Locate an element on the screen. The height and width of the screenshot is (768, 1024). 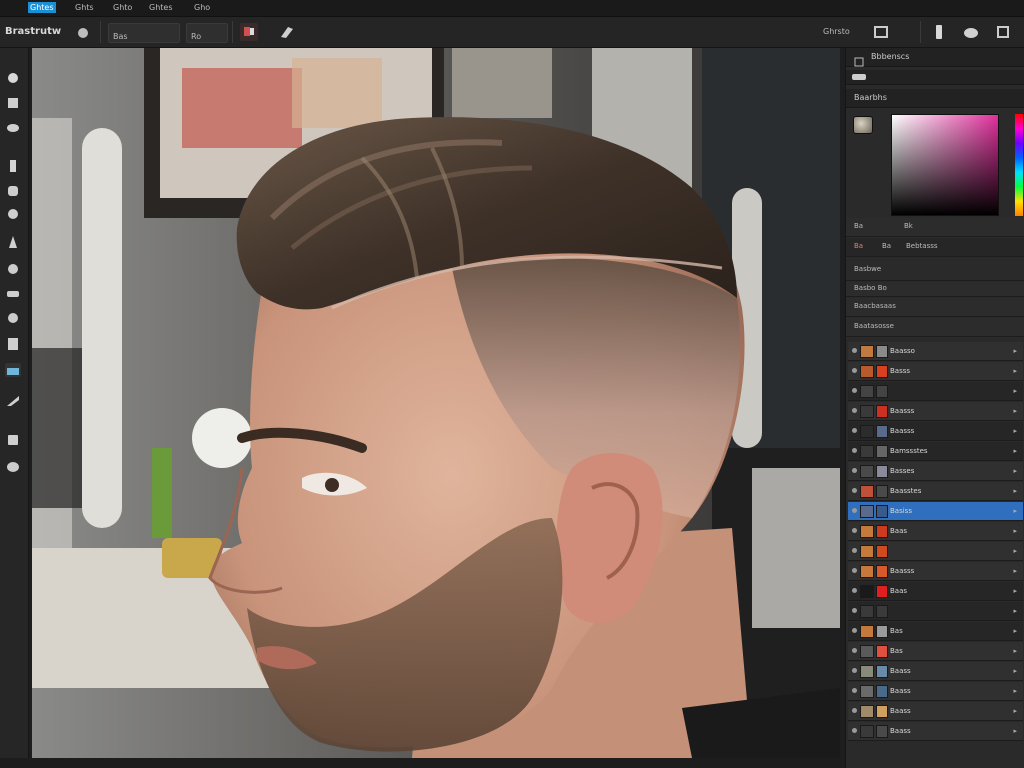
menu-item-image: Ghto is located at coordinates (122, 7).